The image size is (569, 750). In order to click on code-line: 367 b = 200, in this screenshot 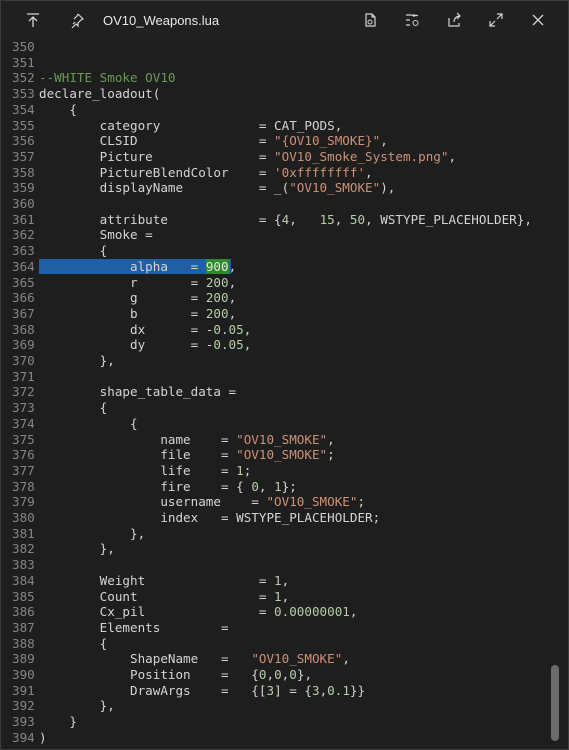, I will do `click(281, 314)`.